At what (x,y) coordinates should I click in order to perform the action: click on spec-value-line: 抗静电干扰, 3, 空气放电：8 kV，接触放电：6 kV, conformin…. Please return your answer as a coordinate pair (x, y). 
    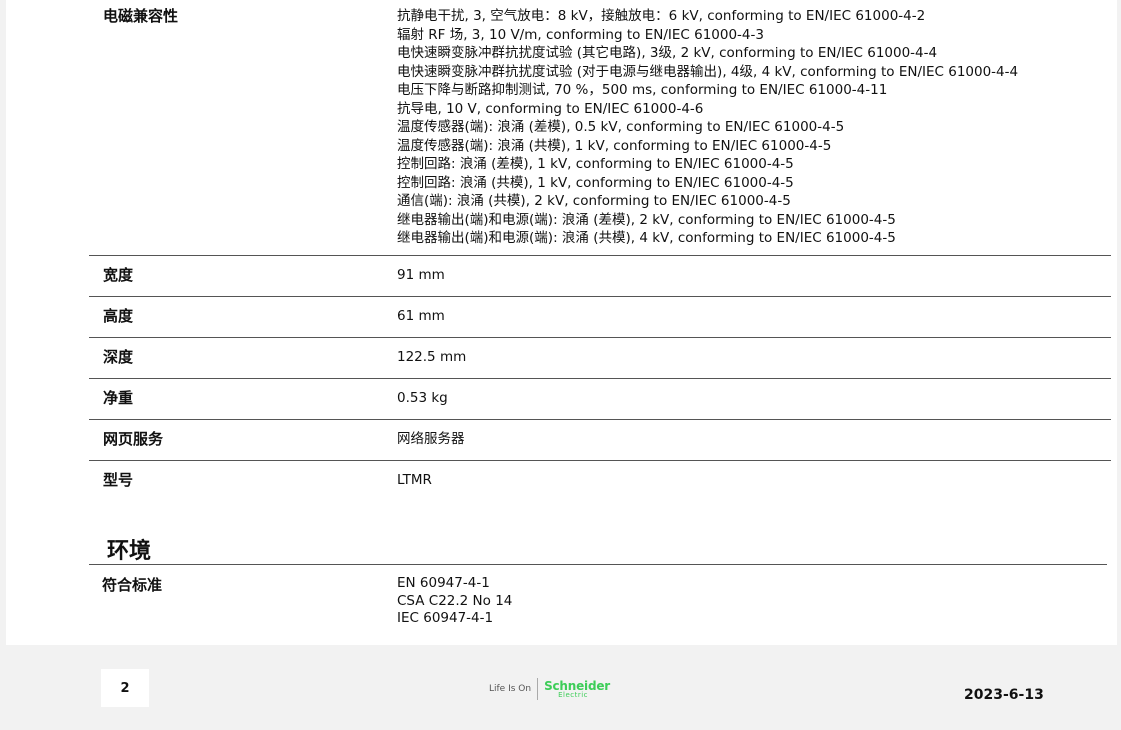
    Looking at the image, I should click on (661, 16).